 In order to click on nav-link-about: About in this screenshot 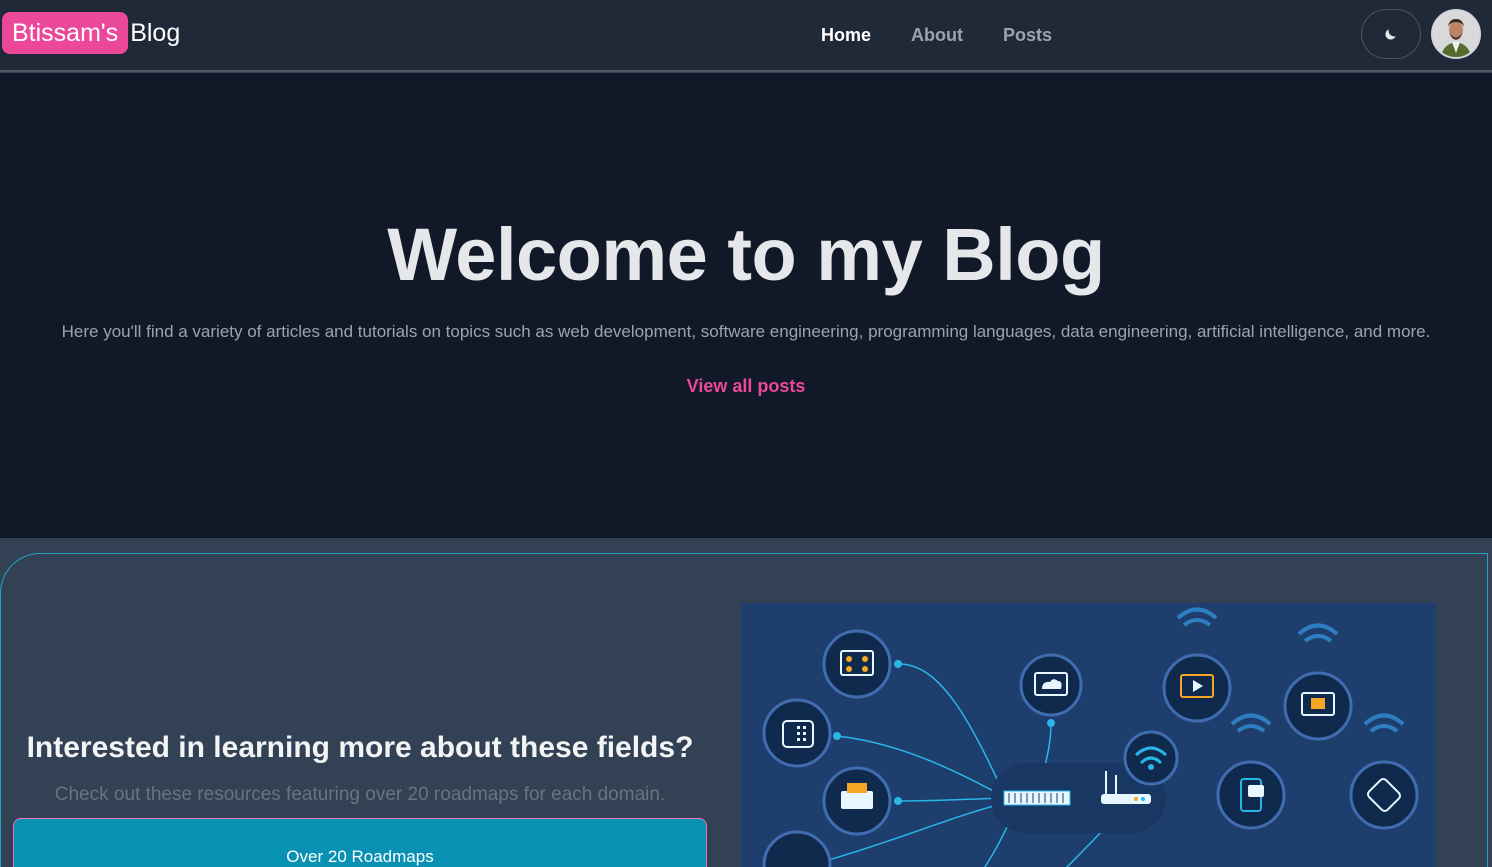, I will do `click(937, 35)`.